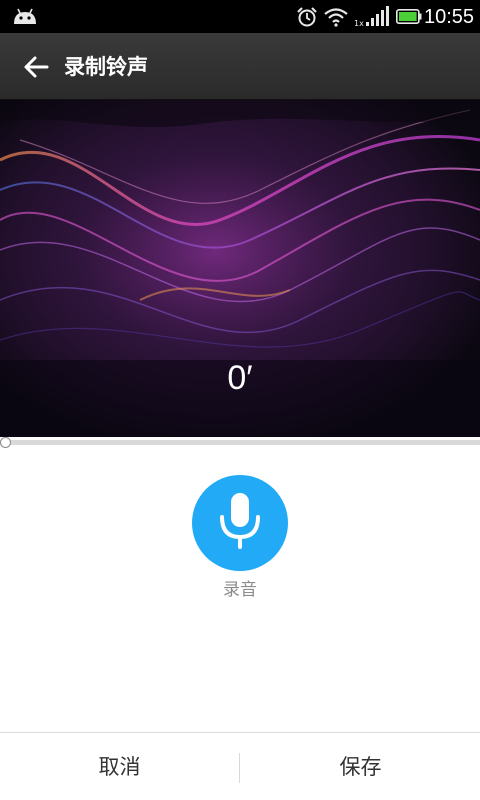  Describe the element at coordinates (360, 766) in the screenshot. I see `save-button: 保存` at that location.